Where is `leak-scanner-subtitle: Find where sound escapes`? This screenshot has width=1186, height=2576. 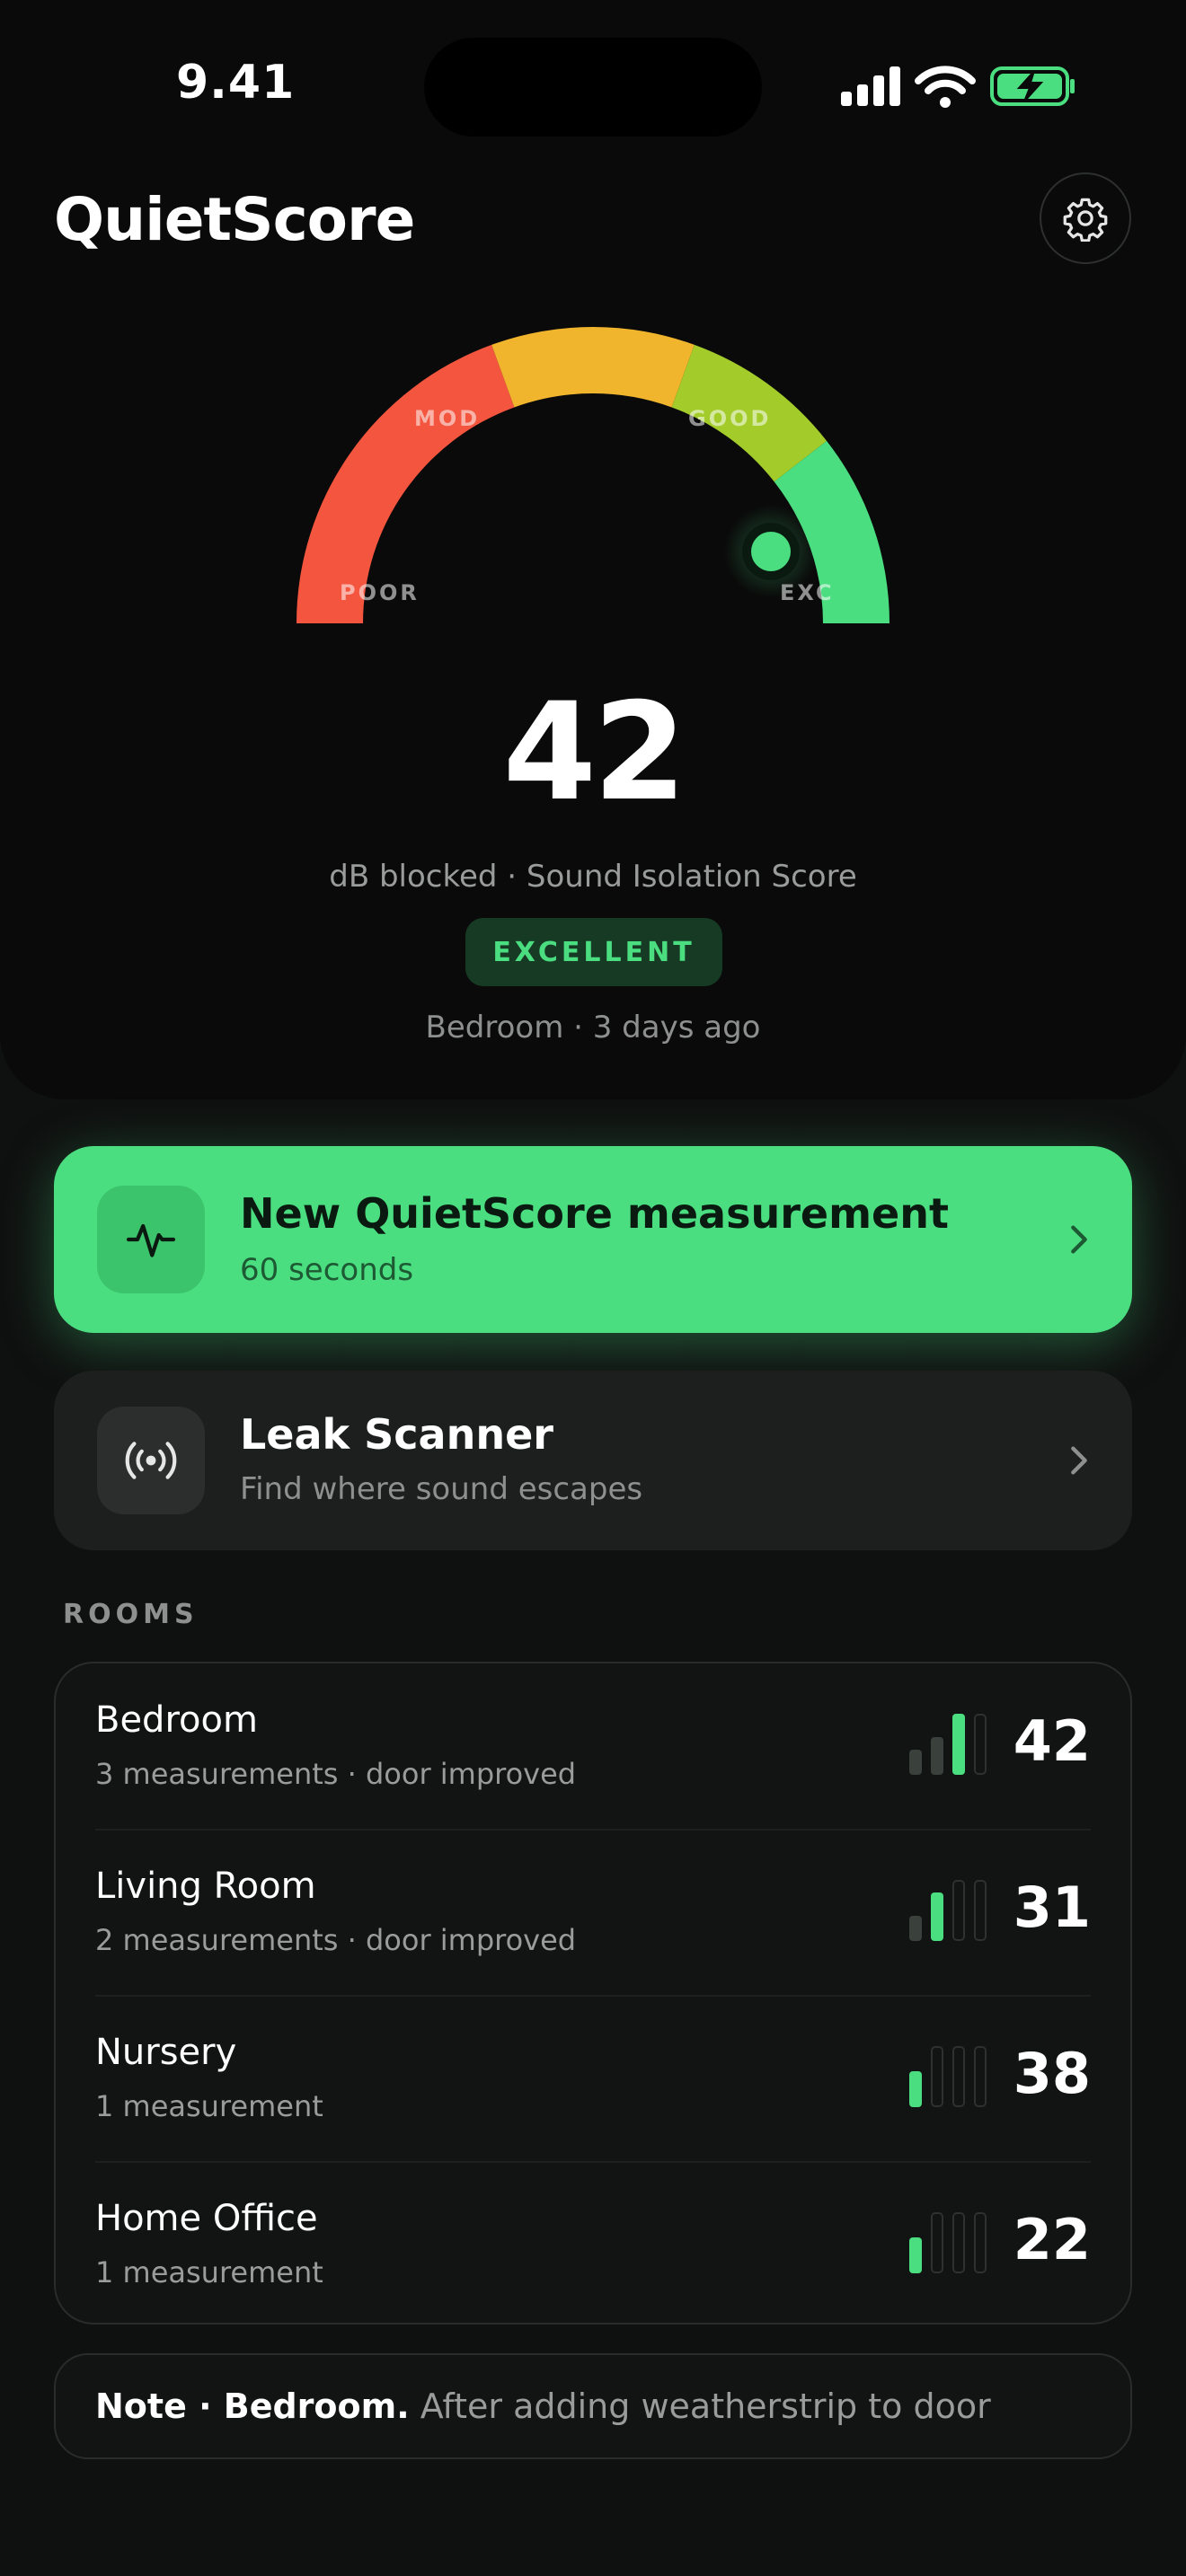 leak-scanner-subtitle: Find where sound escapes is located at coordinates (441, 1489).